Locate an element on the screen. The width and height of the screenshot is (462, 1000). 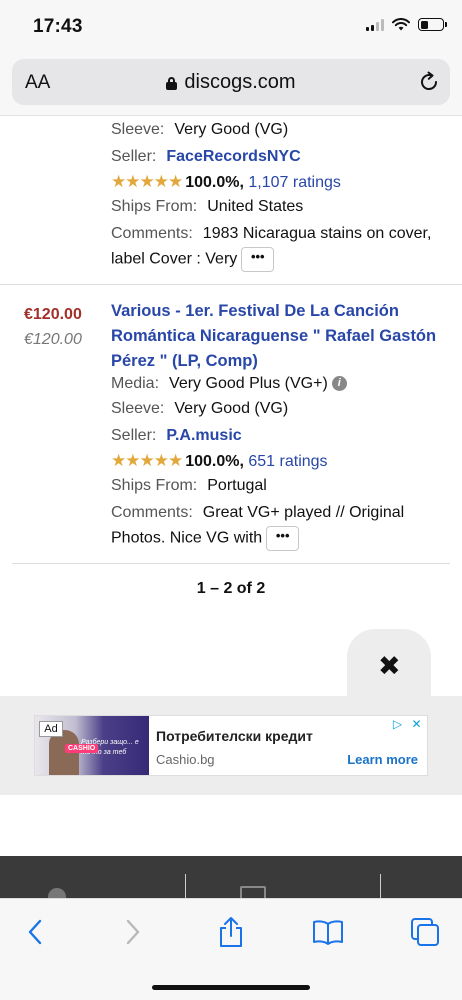
browser-header: AA discogs.com is located at coordinates (231, 86).